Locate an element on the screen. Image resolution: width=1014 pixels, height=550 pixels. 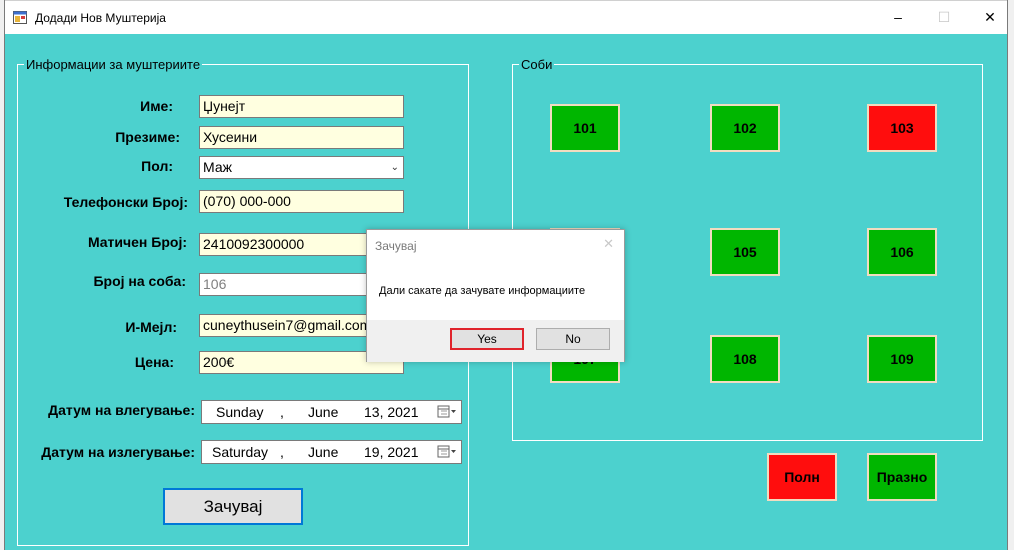
yes-button: Yes is located at coordinates (487, 339).